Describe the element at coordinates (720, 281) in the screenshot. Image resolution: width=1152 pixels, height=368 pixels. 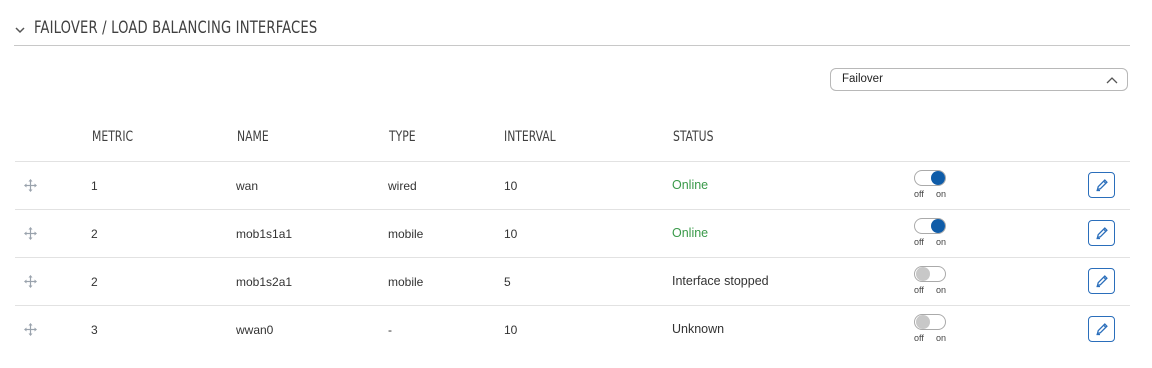
I see `status-text: Interface stopped` at that location.